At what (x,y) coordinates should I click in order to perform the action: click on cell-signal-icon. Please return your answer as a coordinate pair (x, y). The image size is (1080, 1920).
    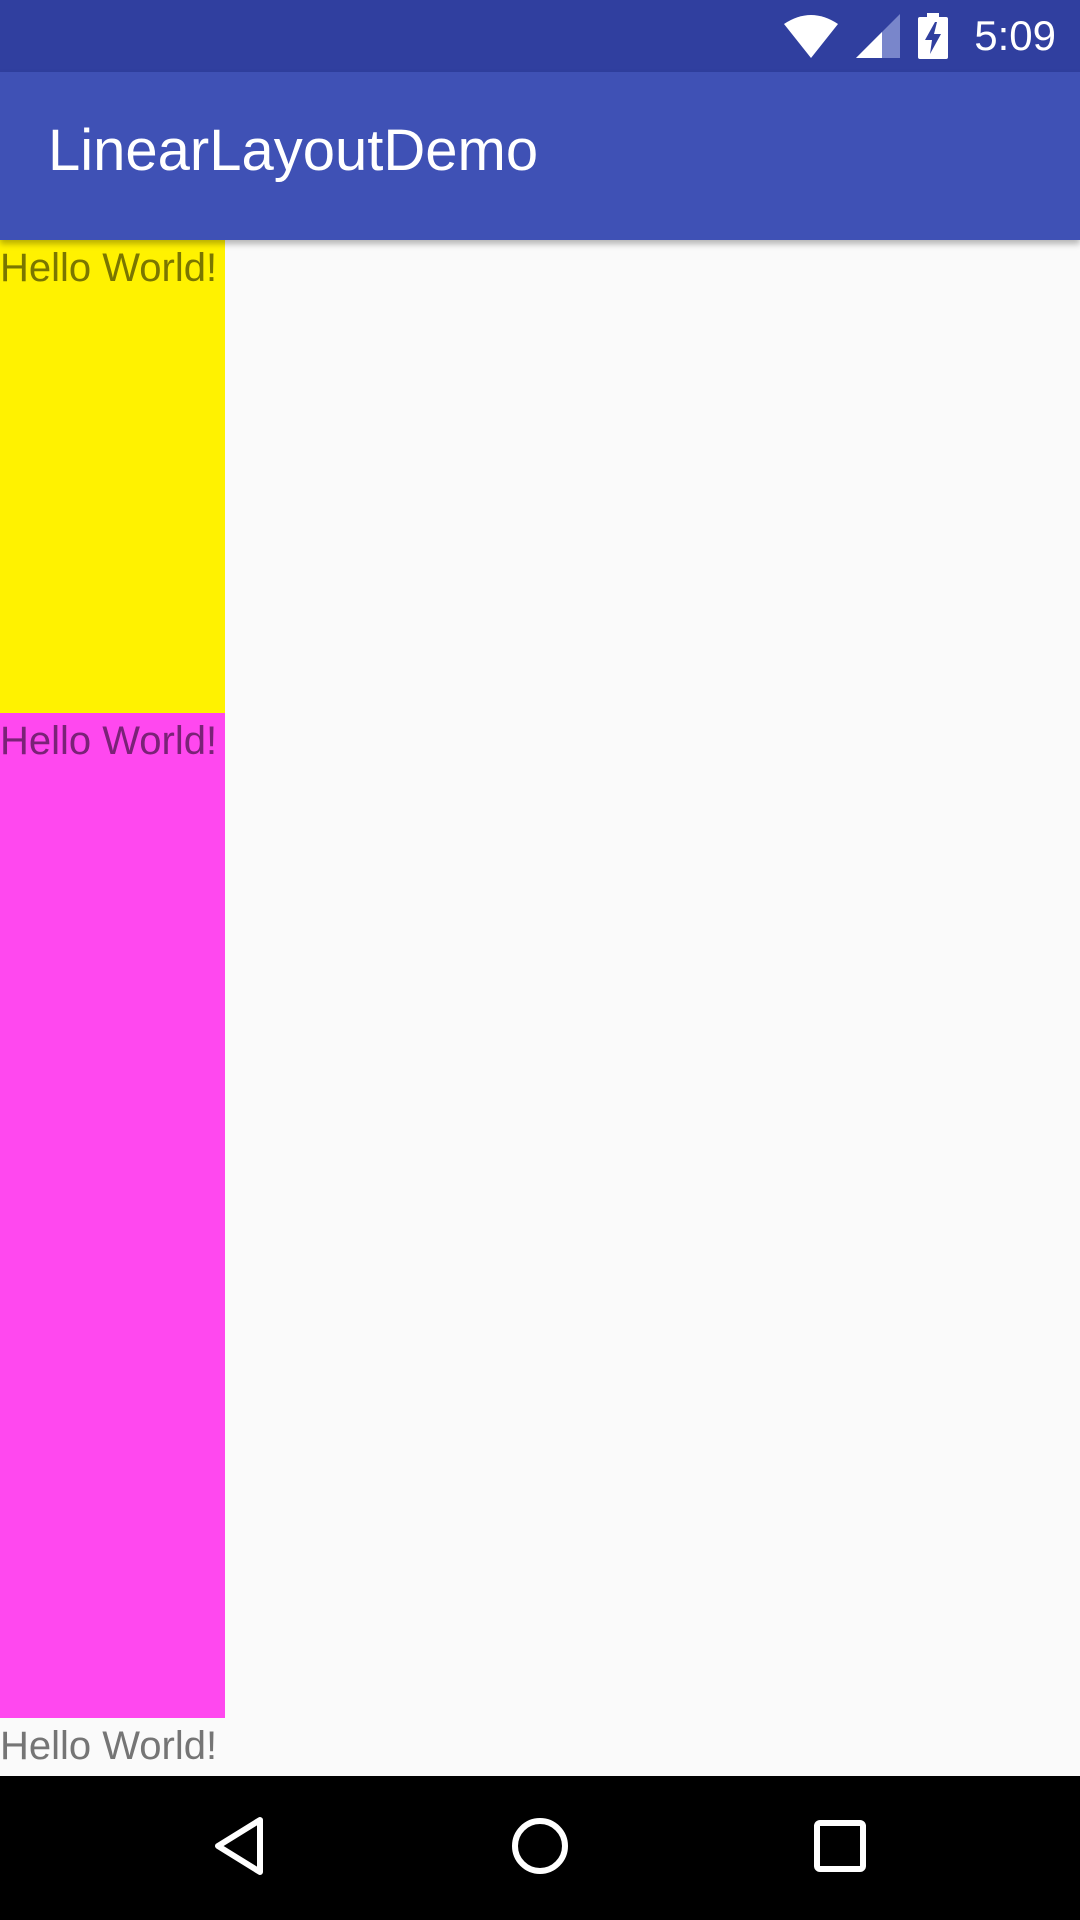
    Looking at the image, I should click on (878, 36).